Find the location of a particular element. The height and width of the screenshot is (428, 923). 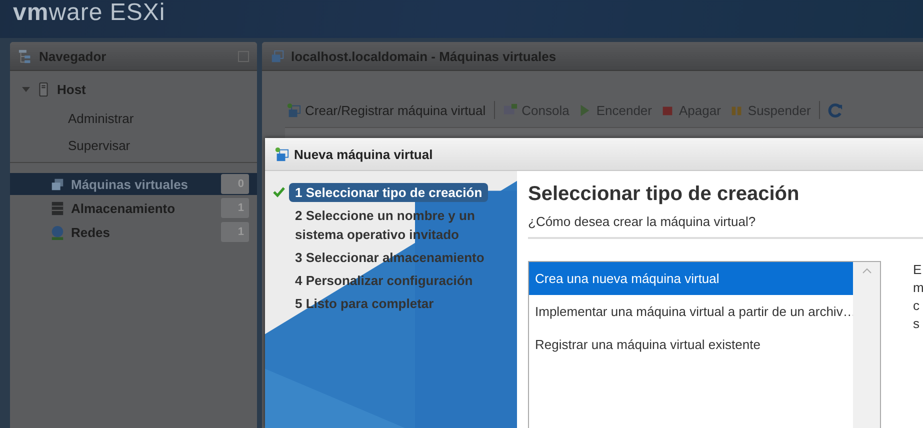

storage-icon is located at coordinates (57, 208).